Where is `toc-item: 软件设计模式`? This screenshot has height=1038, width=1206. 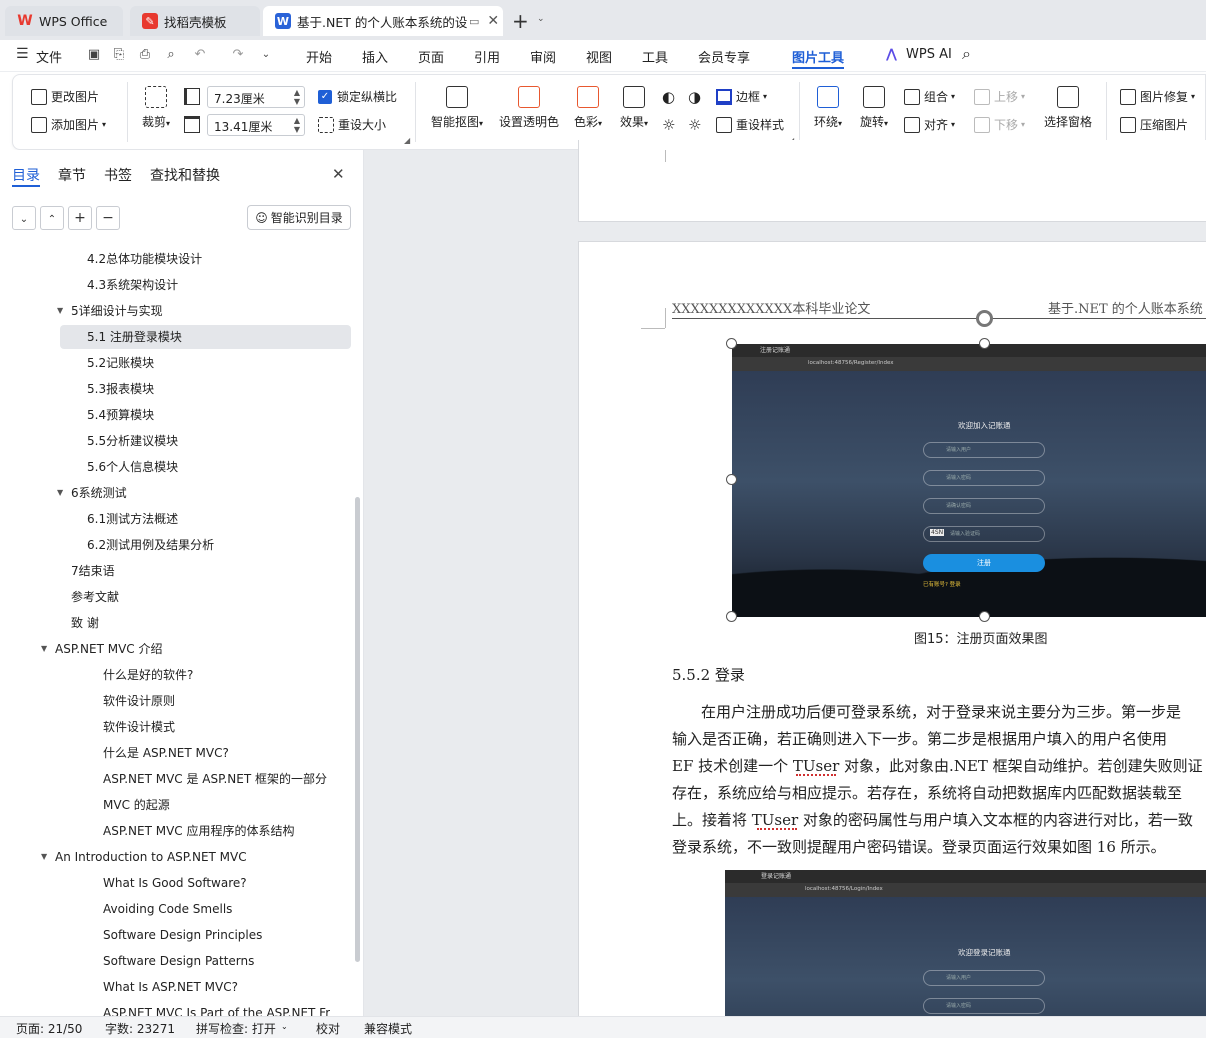
toc-item: 软件设计模式 is located at coordinates (139, 728).